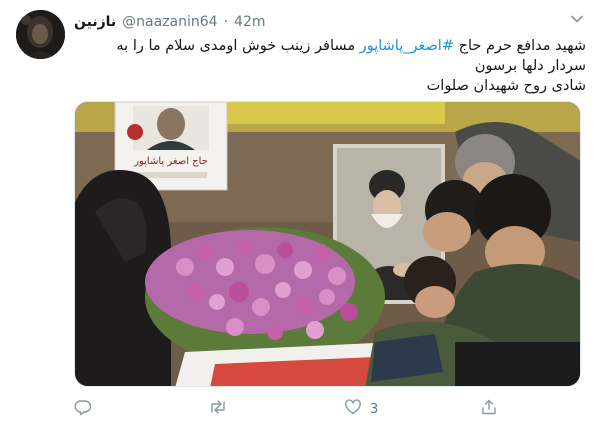 This screenshot has width=598, height=427. I want to click on share-button, so click(493, 409).